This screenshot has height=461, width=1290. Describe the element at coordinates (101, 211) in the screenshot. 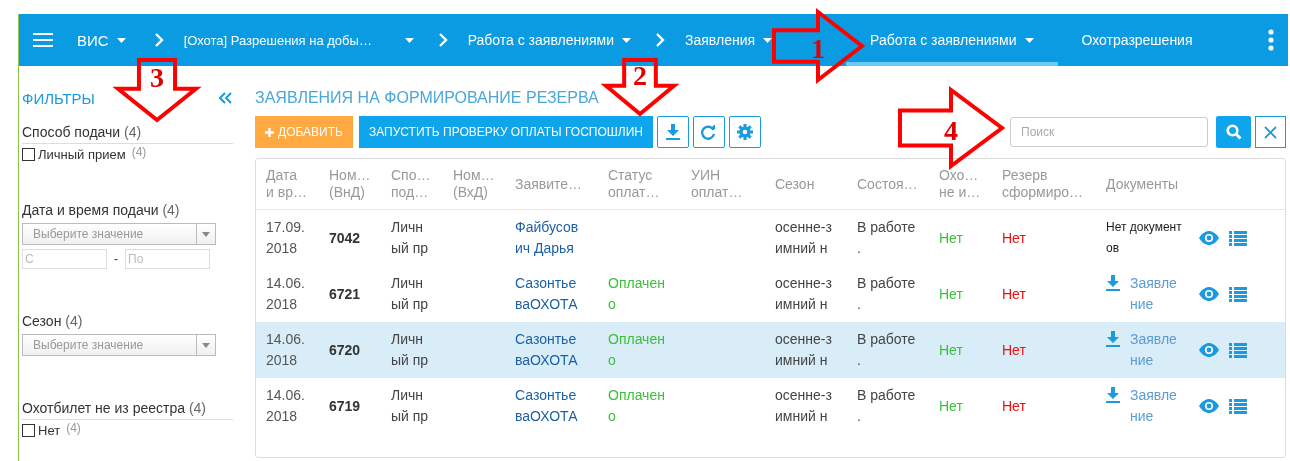

I see `filter-label: Дата и время подачи (4)` at that location.